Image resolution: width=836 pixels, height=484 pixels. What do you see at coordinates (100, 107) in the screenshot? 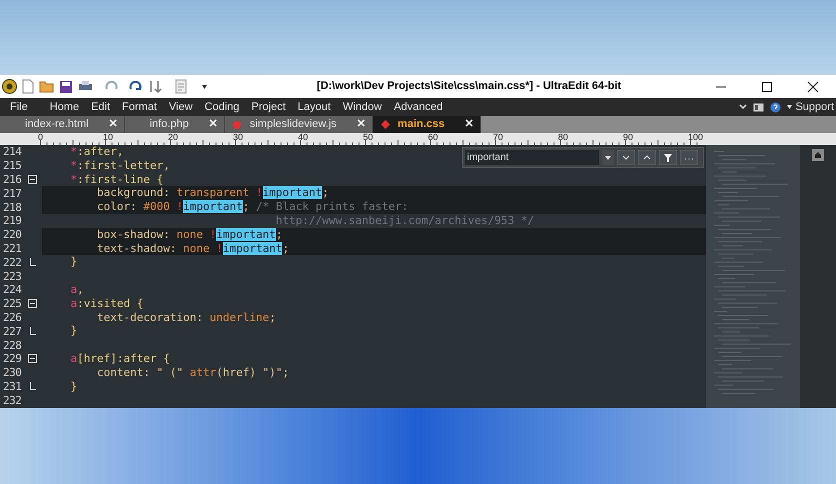
I see `menu-item: Edit` at bounding box center [100, 107].